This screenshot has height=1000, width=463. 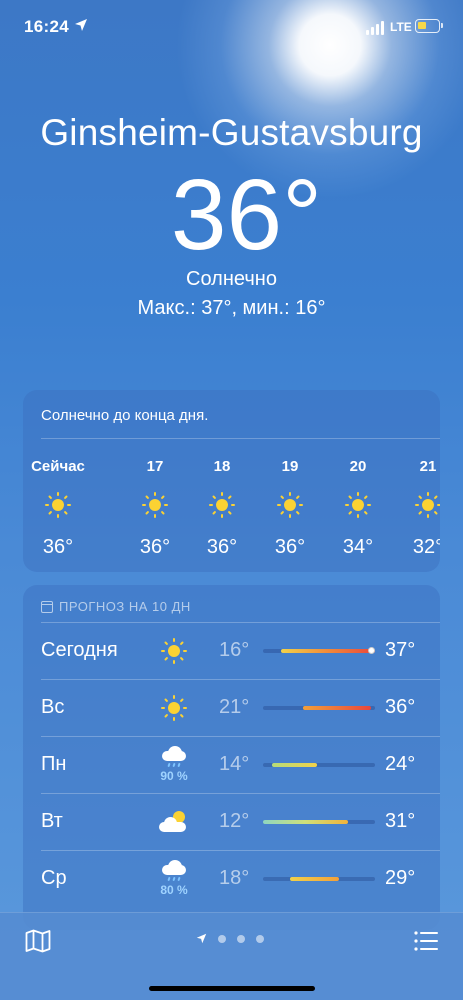 I want to click on list-icon, so click(x=426, y=941).